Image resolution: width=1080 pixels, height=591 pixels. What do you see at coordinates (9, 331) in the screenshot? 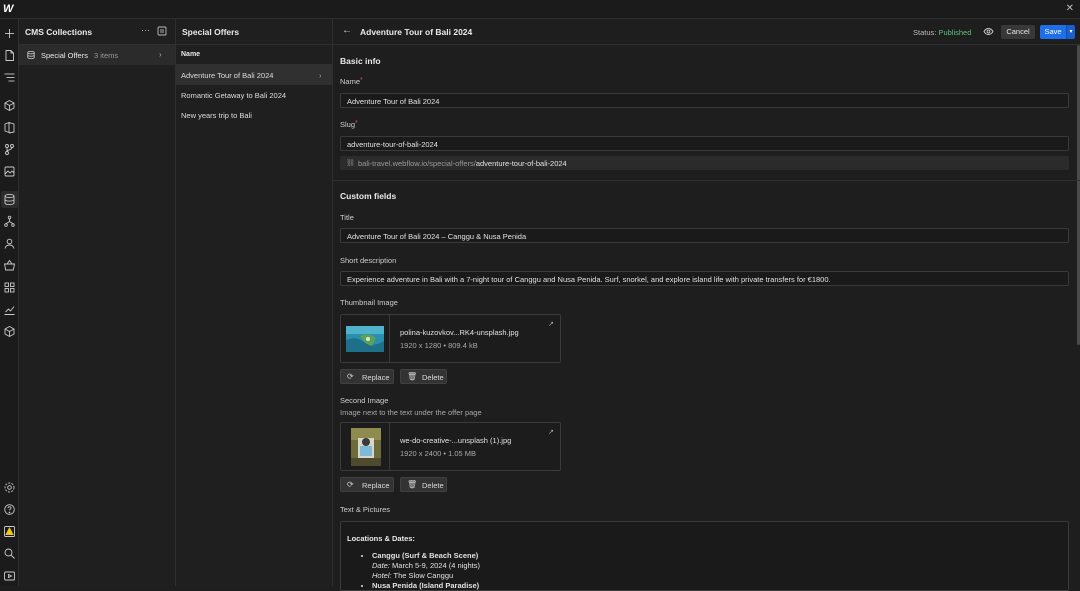
I see `packages-icon` at bounding box center [9, 331].